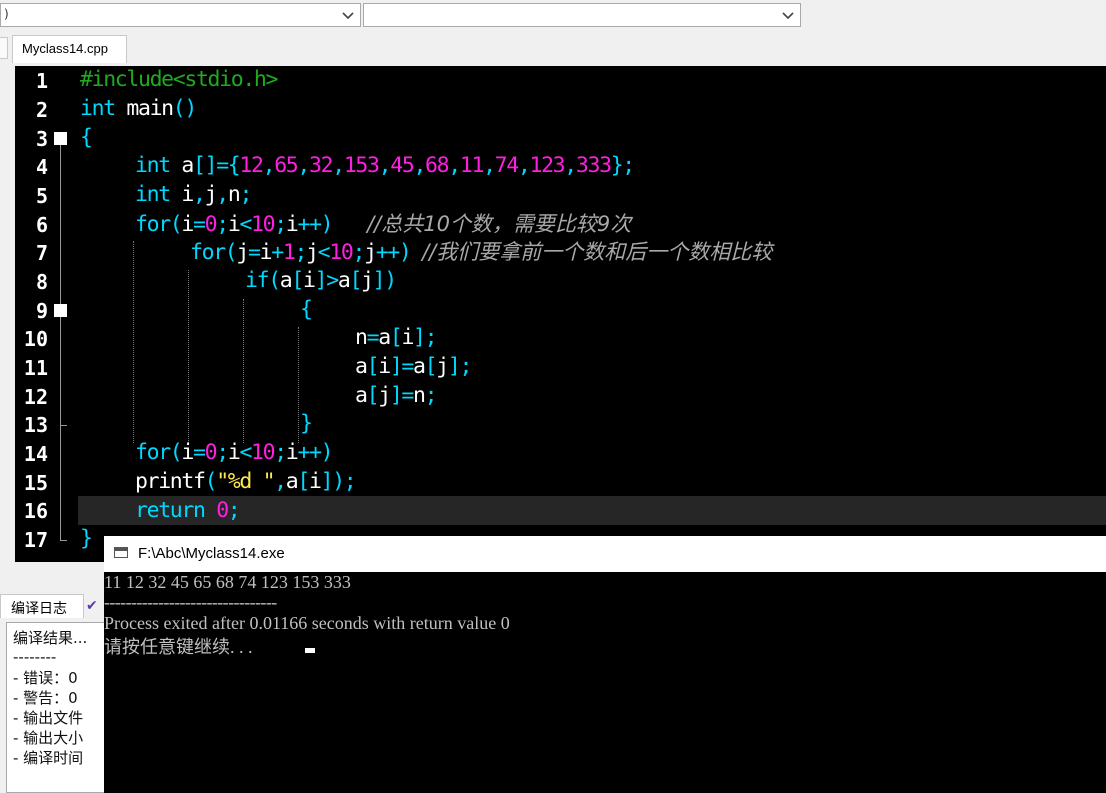 Image resolution: width=1106 pixels, height=793 pixels. Describe the element at coordinates (246, 481) in the screenshot. I see `code-line-15: printf("%d ",a[i]);` at that location.